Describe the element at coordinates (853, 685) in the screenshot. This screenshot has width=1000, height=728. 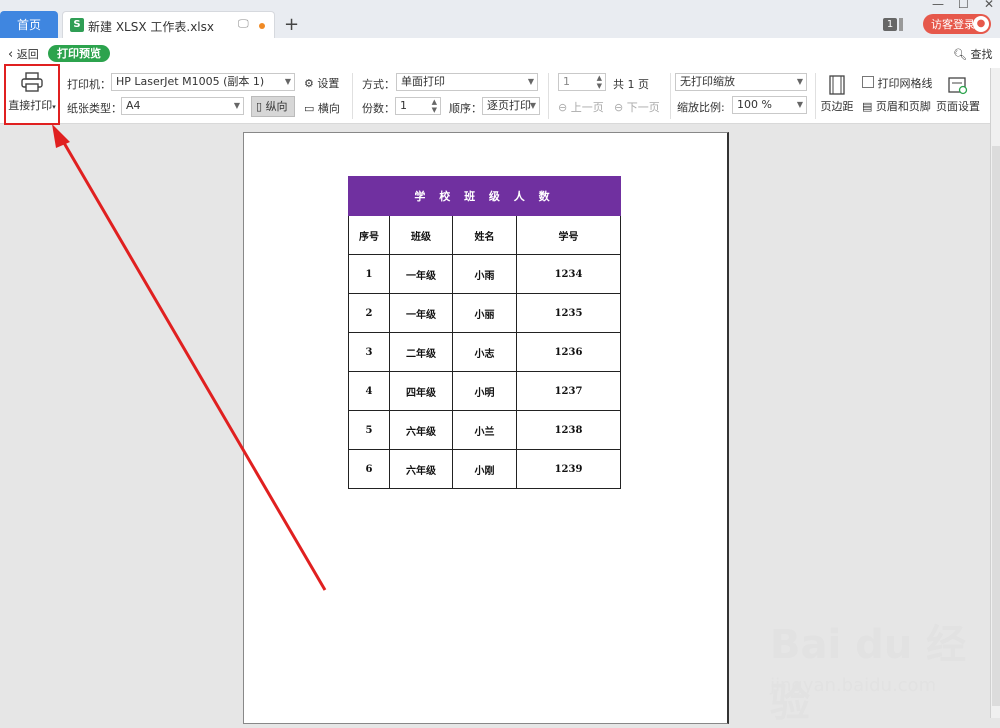
I see `watermark-url: jingyan.baidu.com` at that location.